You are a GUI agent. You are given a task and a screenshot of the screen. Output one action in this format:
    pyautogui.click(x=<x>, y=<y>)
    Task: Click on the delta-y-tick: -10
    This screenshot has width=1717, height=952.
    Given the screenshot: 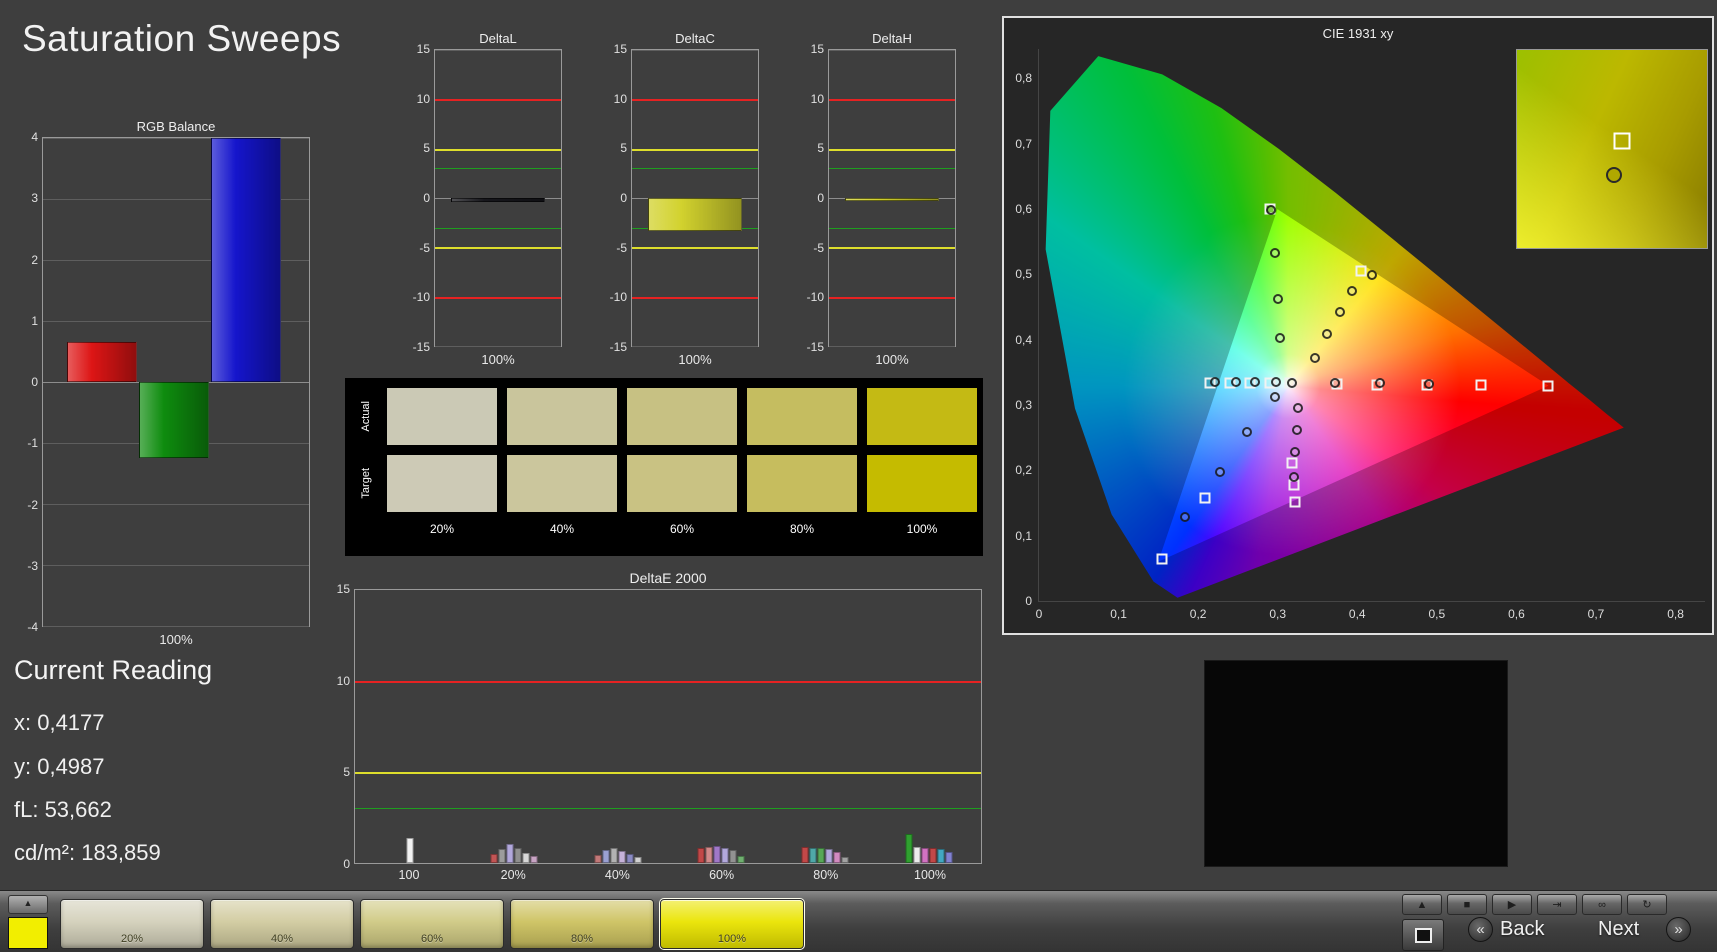 What is the action you would take?
    pyautogui.click(x=618, y=297)
    